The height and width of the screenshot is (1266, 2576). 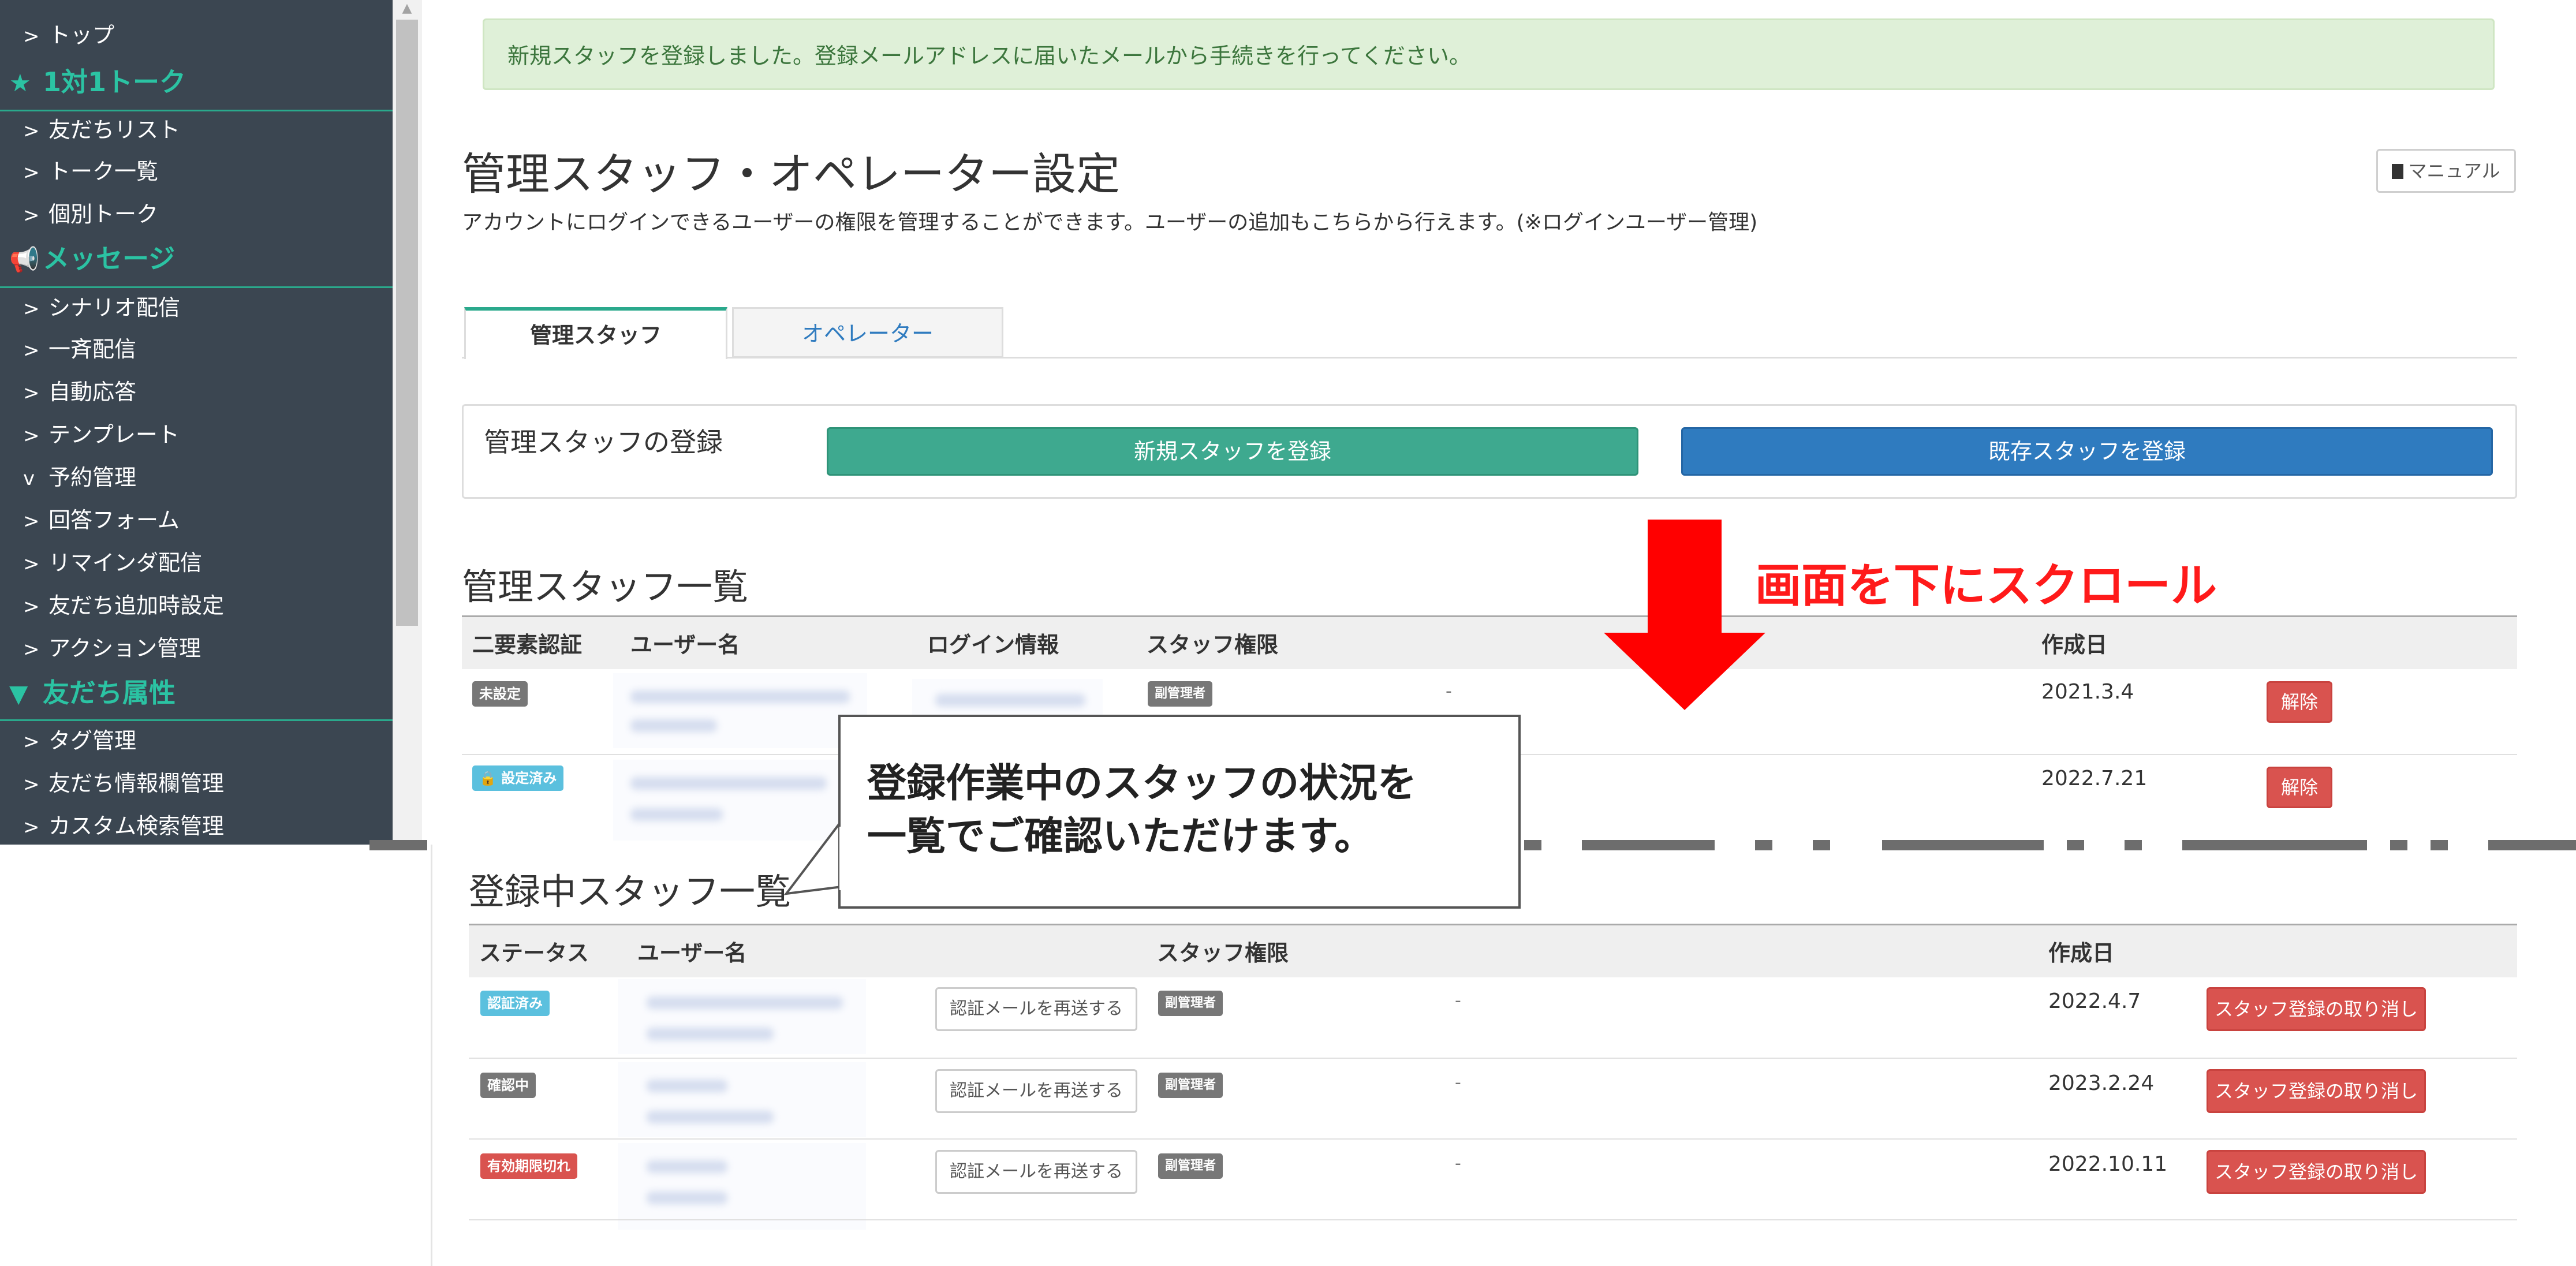 I want to click on sidebar-item-label: 個別トーク, so click(x=103, y=214).